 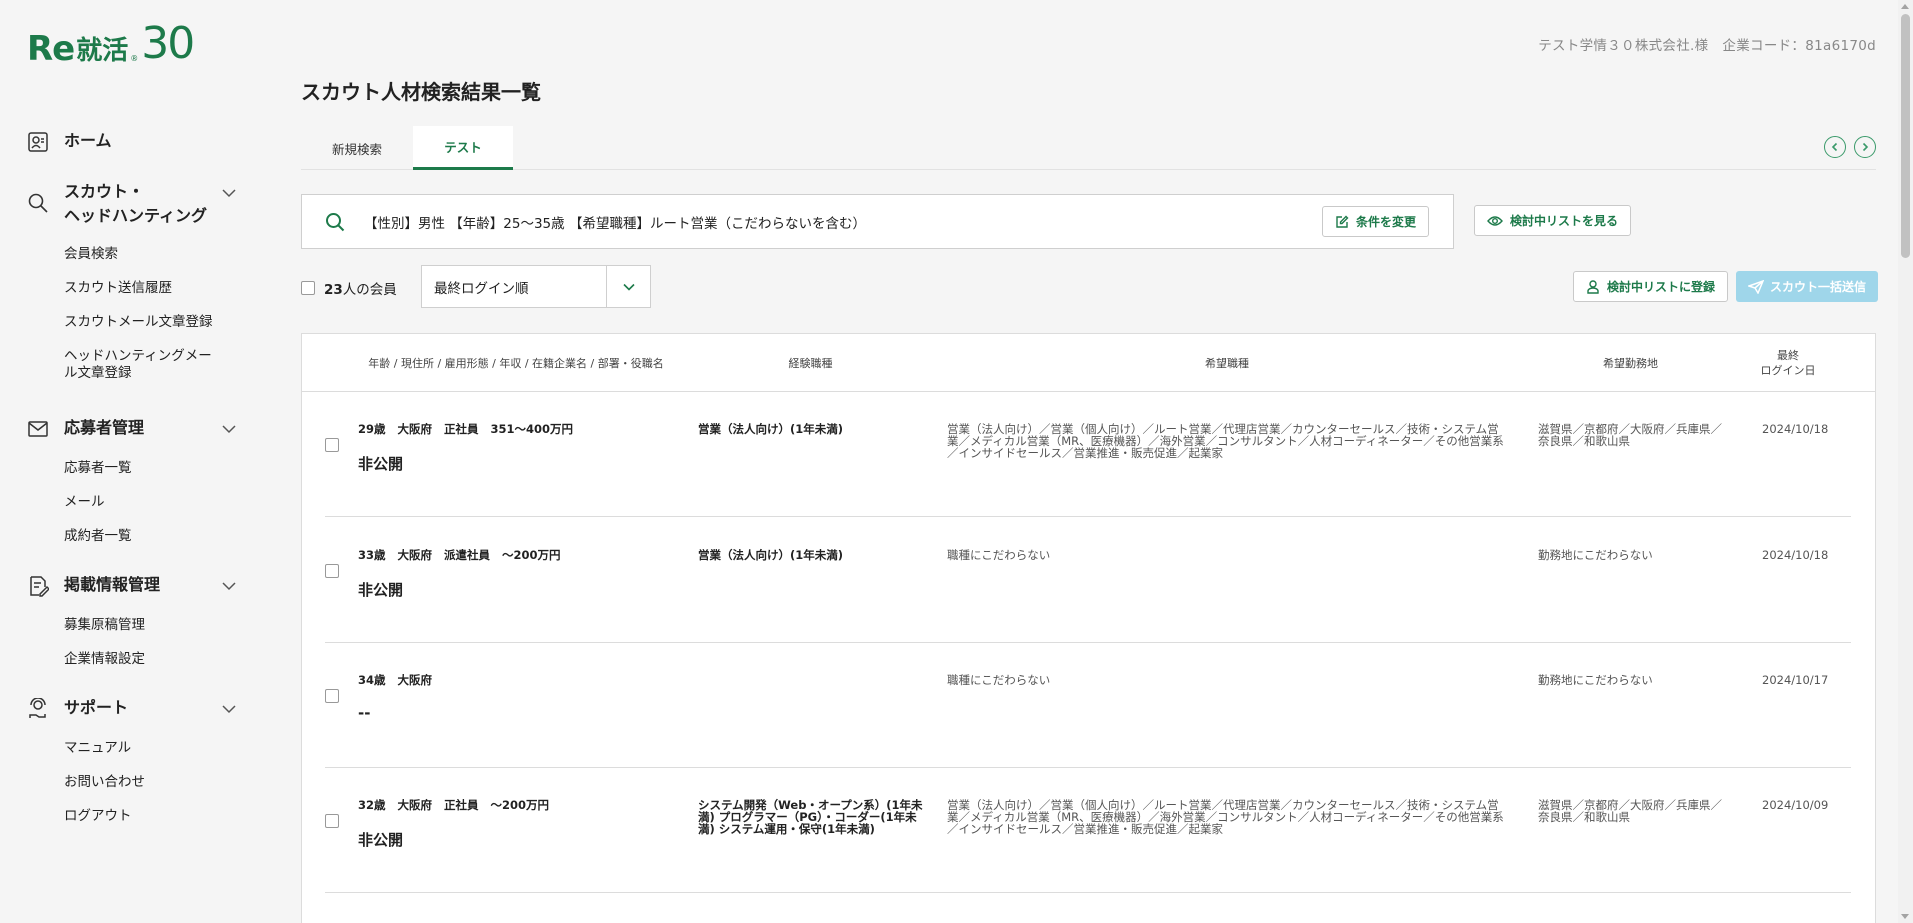 I want to click on header-desired-area: 希望勤務地, so click(x=1630, y=363).